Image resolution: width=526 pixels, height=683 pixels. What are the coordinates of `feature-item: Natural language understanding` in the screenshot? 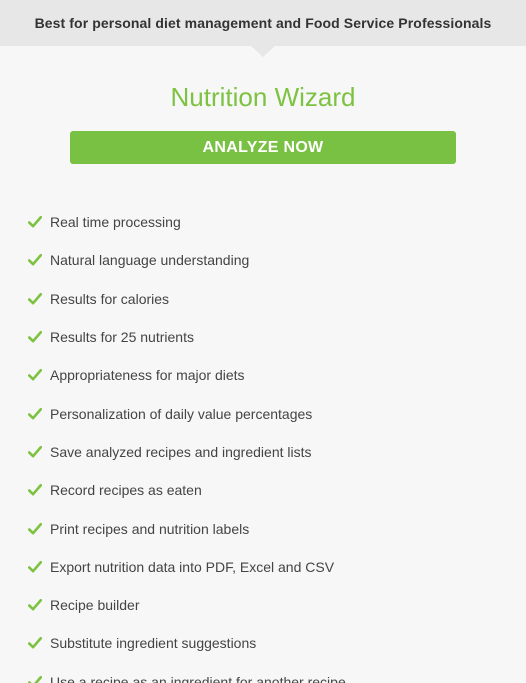 It's located at (187, 260).